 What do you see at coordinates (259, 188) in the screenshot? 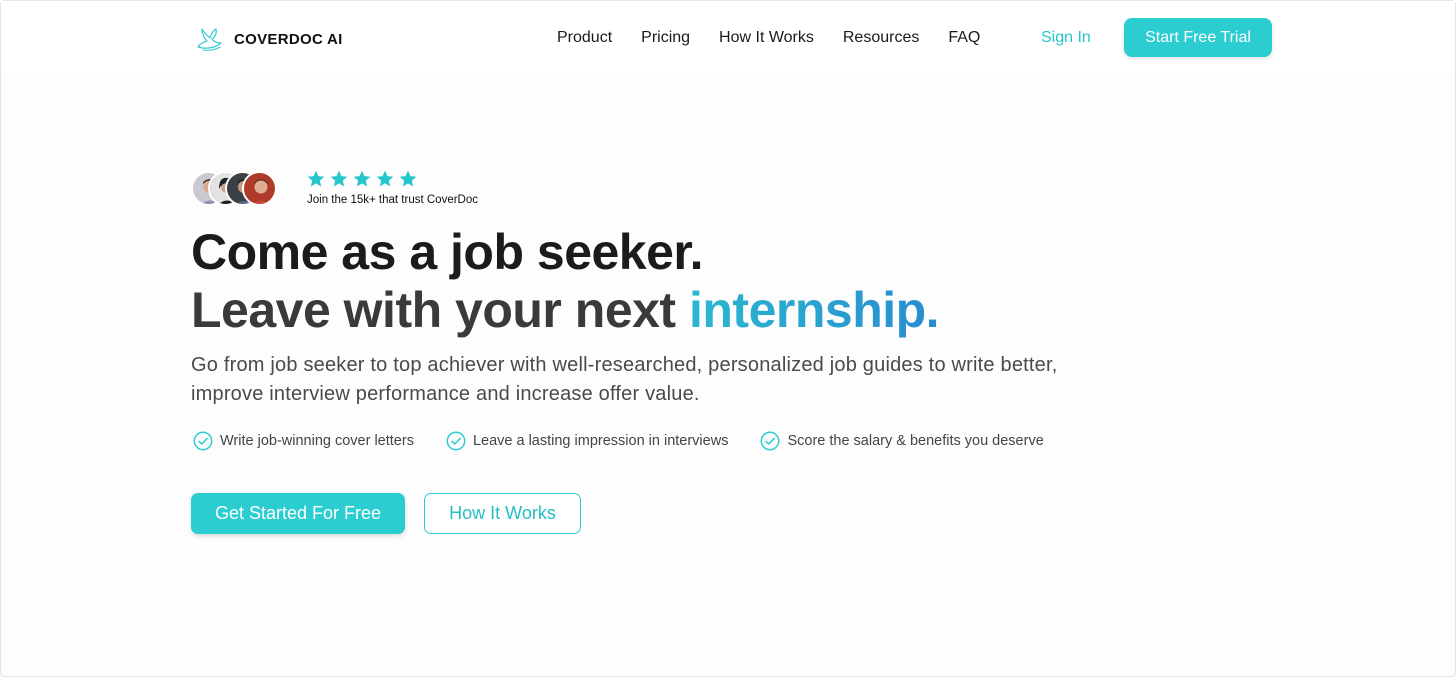
I see `avatar` at bounding box center [259, 188].